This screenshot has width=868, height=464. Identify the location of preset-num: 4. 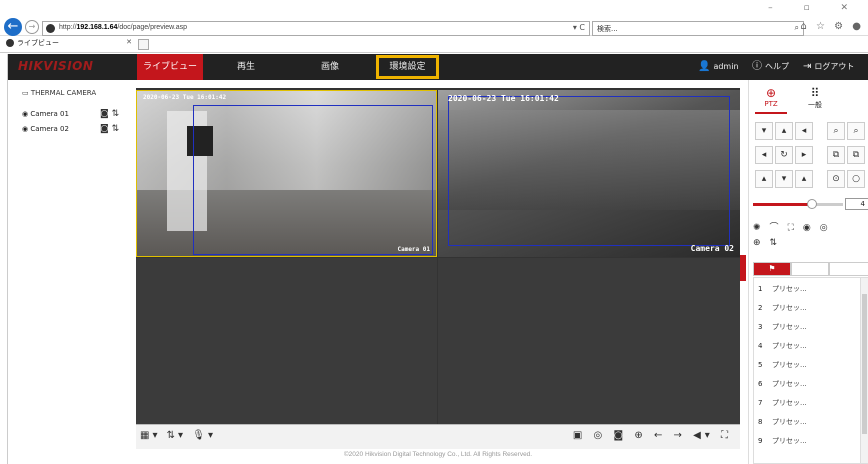
(760, 346).